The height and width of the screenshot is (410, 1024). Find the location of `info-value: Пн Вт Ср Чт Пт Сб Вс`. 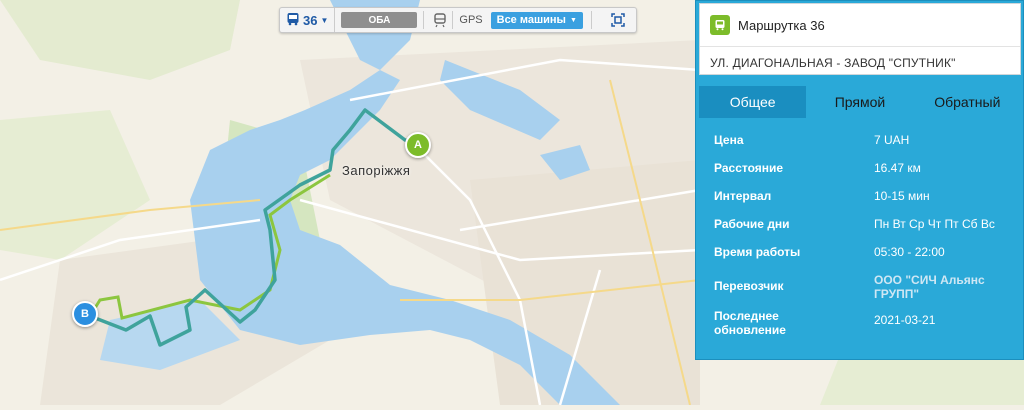

info-value: Пн Вт Ср Чт Пт Сб Вс is located at coordinates (934, 224).